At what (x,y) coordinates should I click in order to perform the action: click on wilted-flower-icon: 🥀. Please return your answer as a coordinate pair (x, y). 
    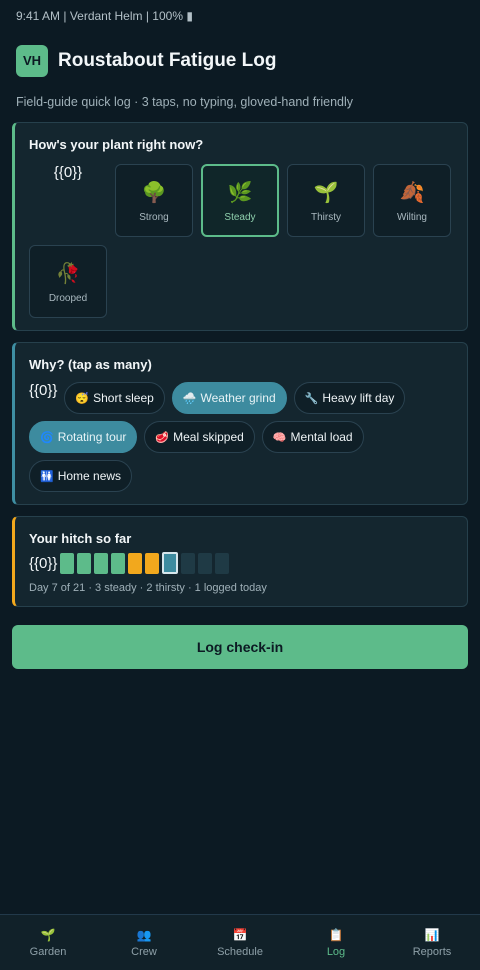
    Looking at the image, I should click on (68, 274).